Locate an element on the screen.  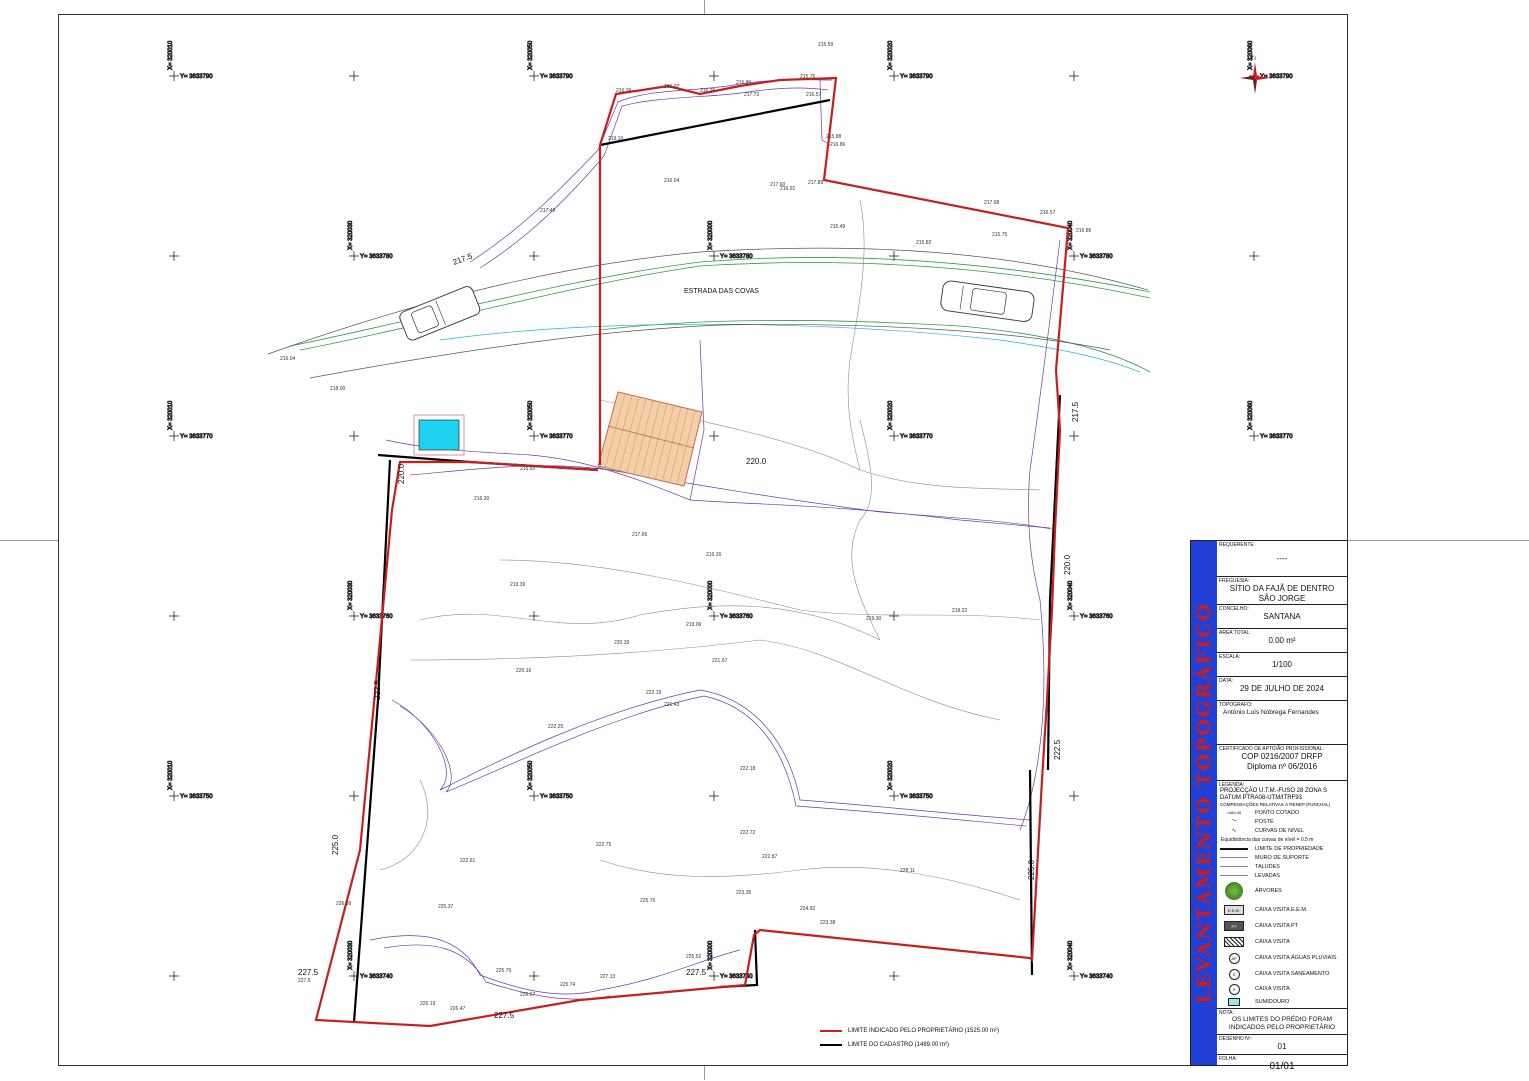
swimming-pool is located at coordinates (439, 435).